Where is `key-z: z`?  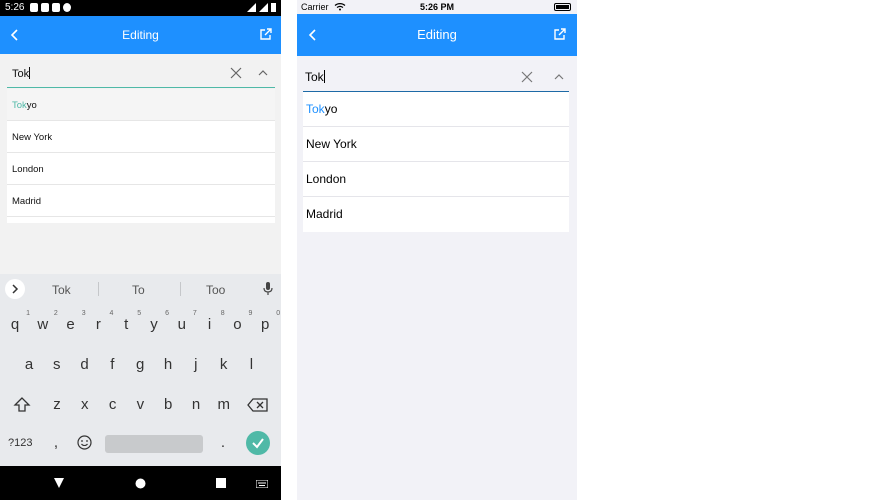
key-z: z is located at coordinates (57, 404).